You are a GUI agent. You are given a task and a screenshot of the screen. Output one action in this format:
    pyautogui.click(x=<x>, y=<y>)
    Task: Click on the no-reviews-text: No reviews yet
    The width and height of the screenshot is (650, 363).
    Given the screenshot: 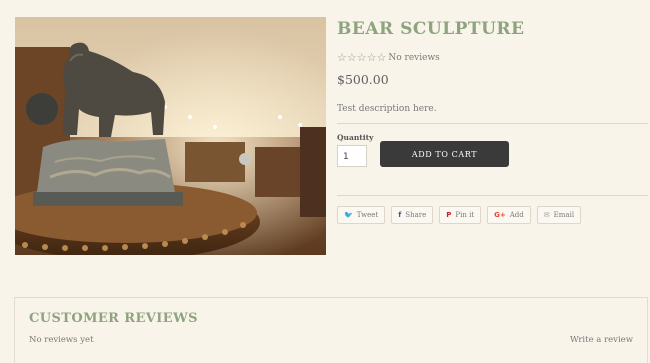 What is the action you would take?
    pyautogui.click(x=61, y=340)
    